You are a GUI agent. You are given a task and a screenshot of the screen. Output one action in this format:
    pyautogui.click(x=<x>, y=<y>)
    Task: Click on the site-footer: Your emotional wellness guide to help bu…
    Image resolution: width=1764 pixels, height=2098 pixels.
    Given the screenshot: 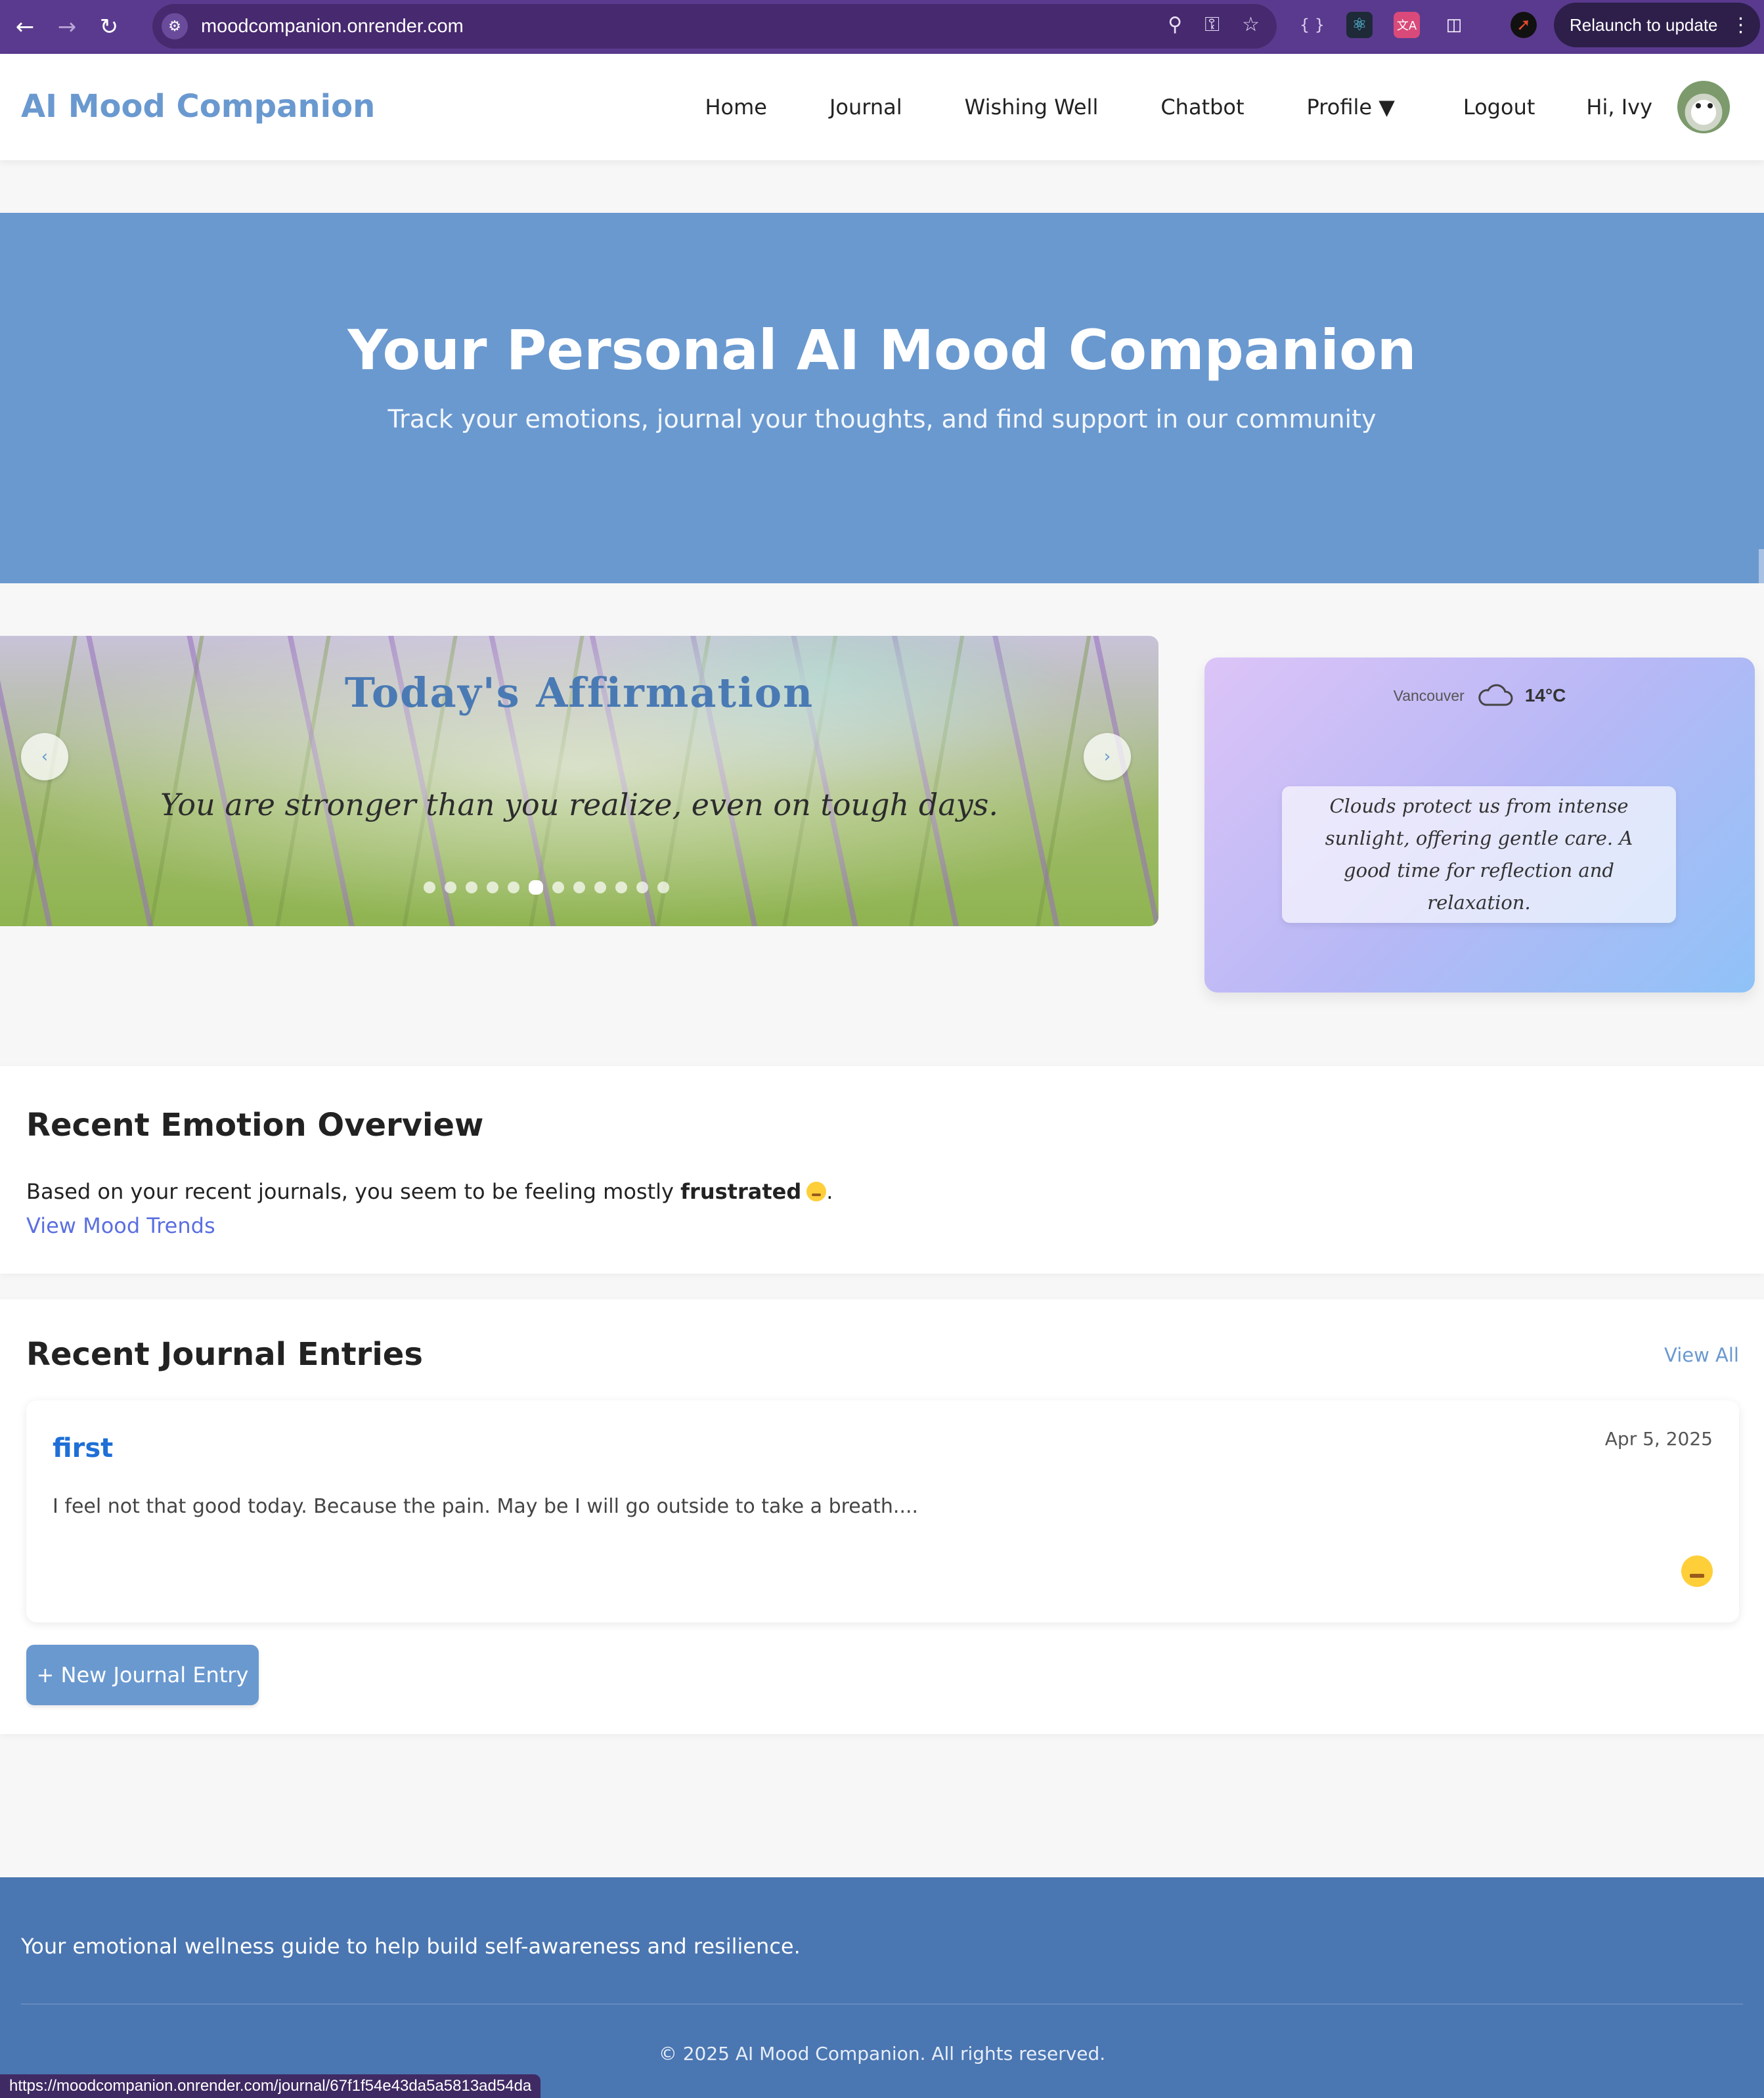 What is the action you would take?
    pyautogui.click(x=882, y=1987)
    